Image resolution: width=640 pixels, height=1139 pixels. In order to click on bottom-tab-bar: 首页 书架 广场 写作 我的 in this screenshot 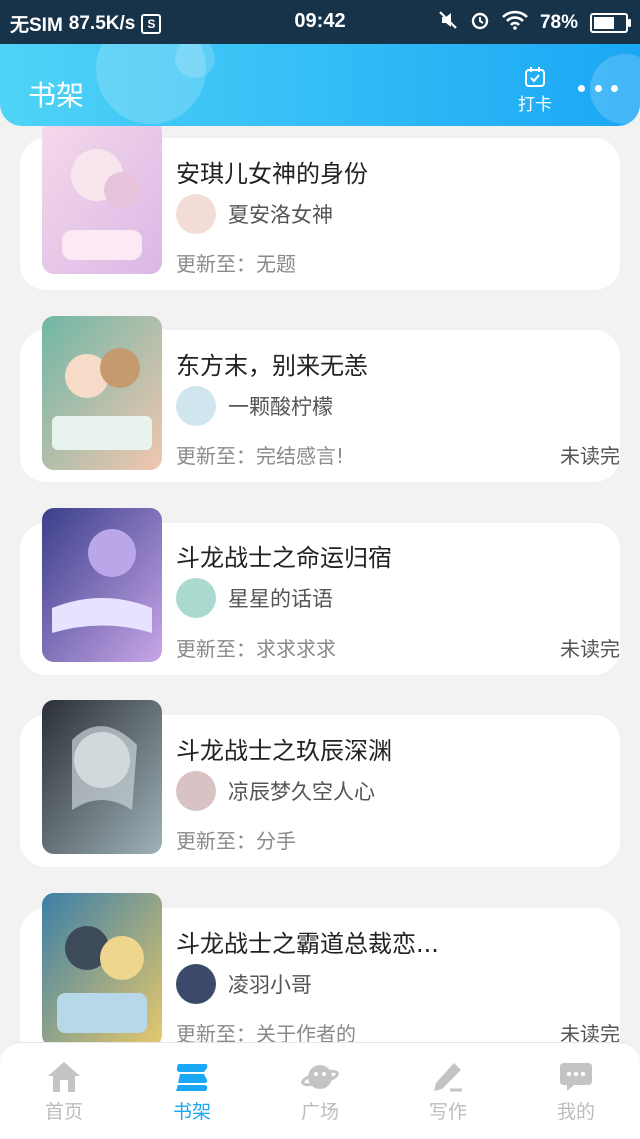, I will do `click(320, 1090)`.